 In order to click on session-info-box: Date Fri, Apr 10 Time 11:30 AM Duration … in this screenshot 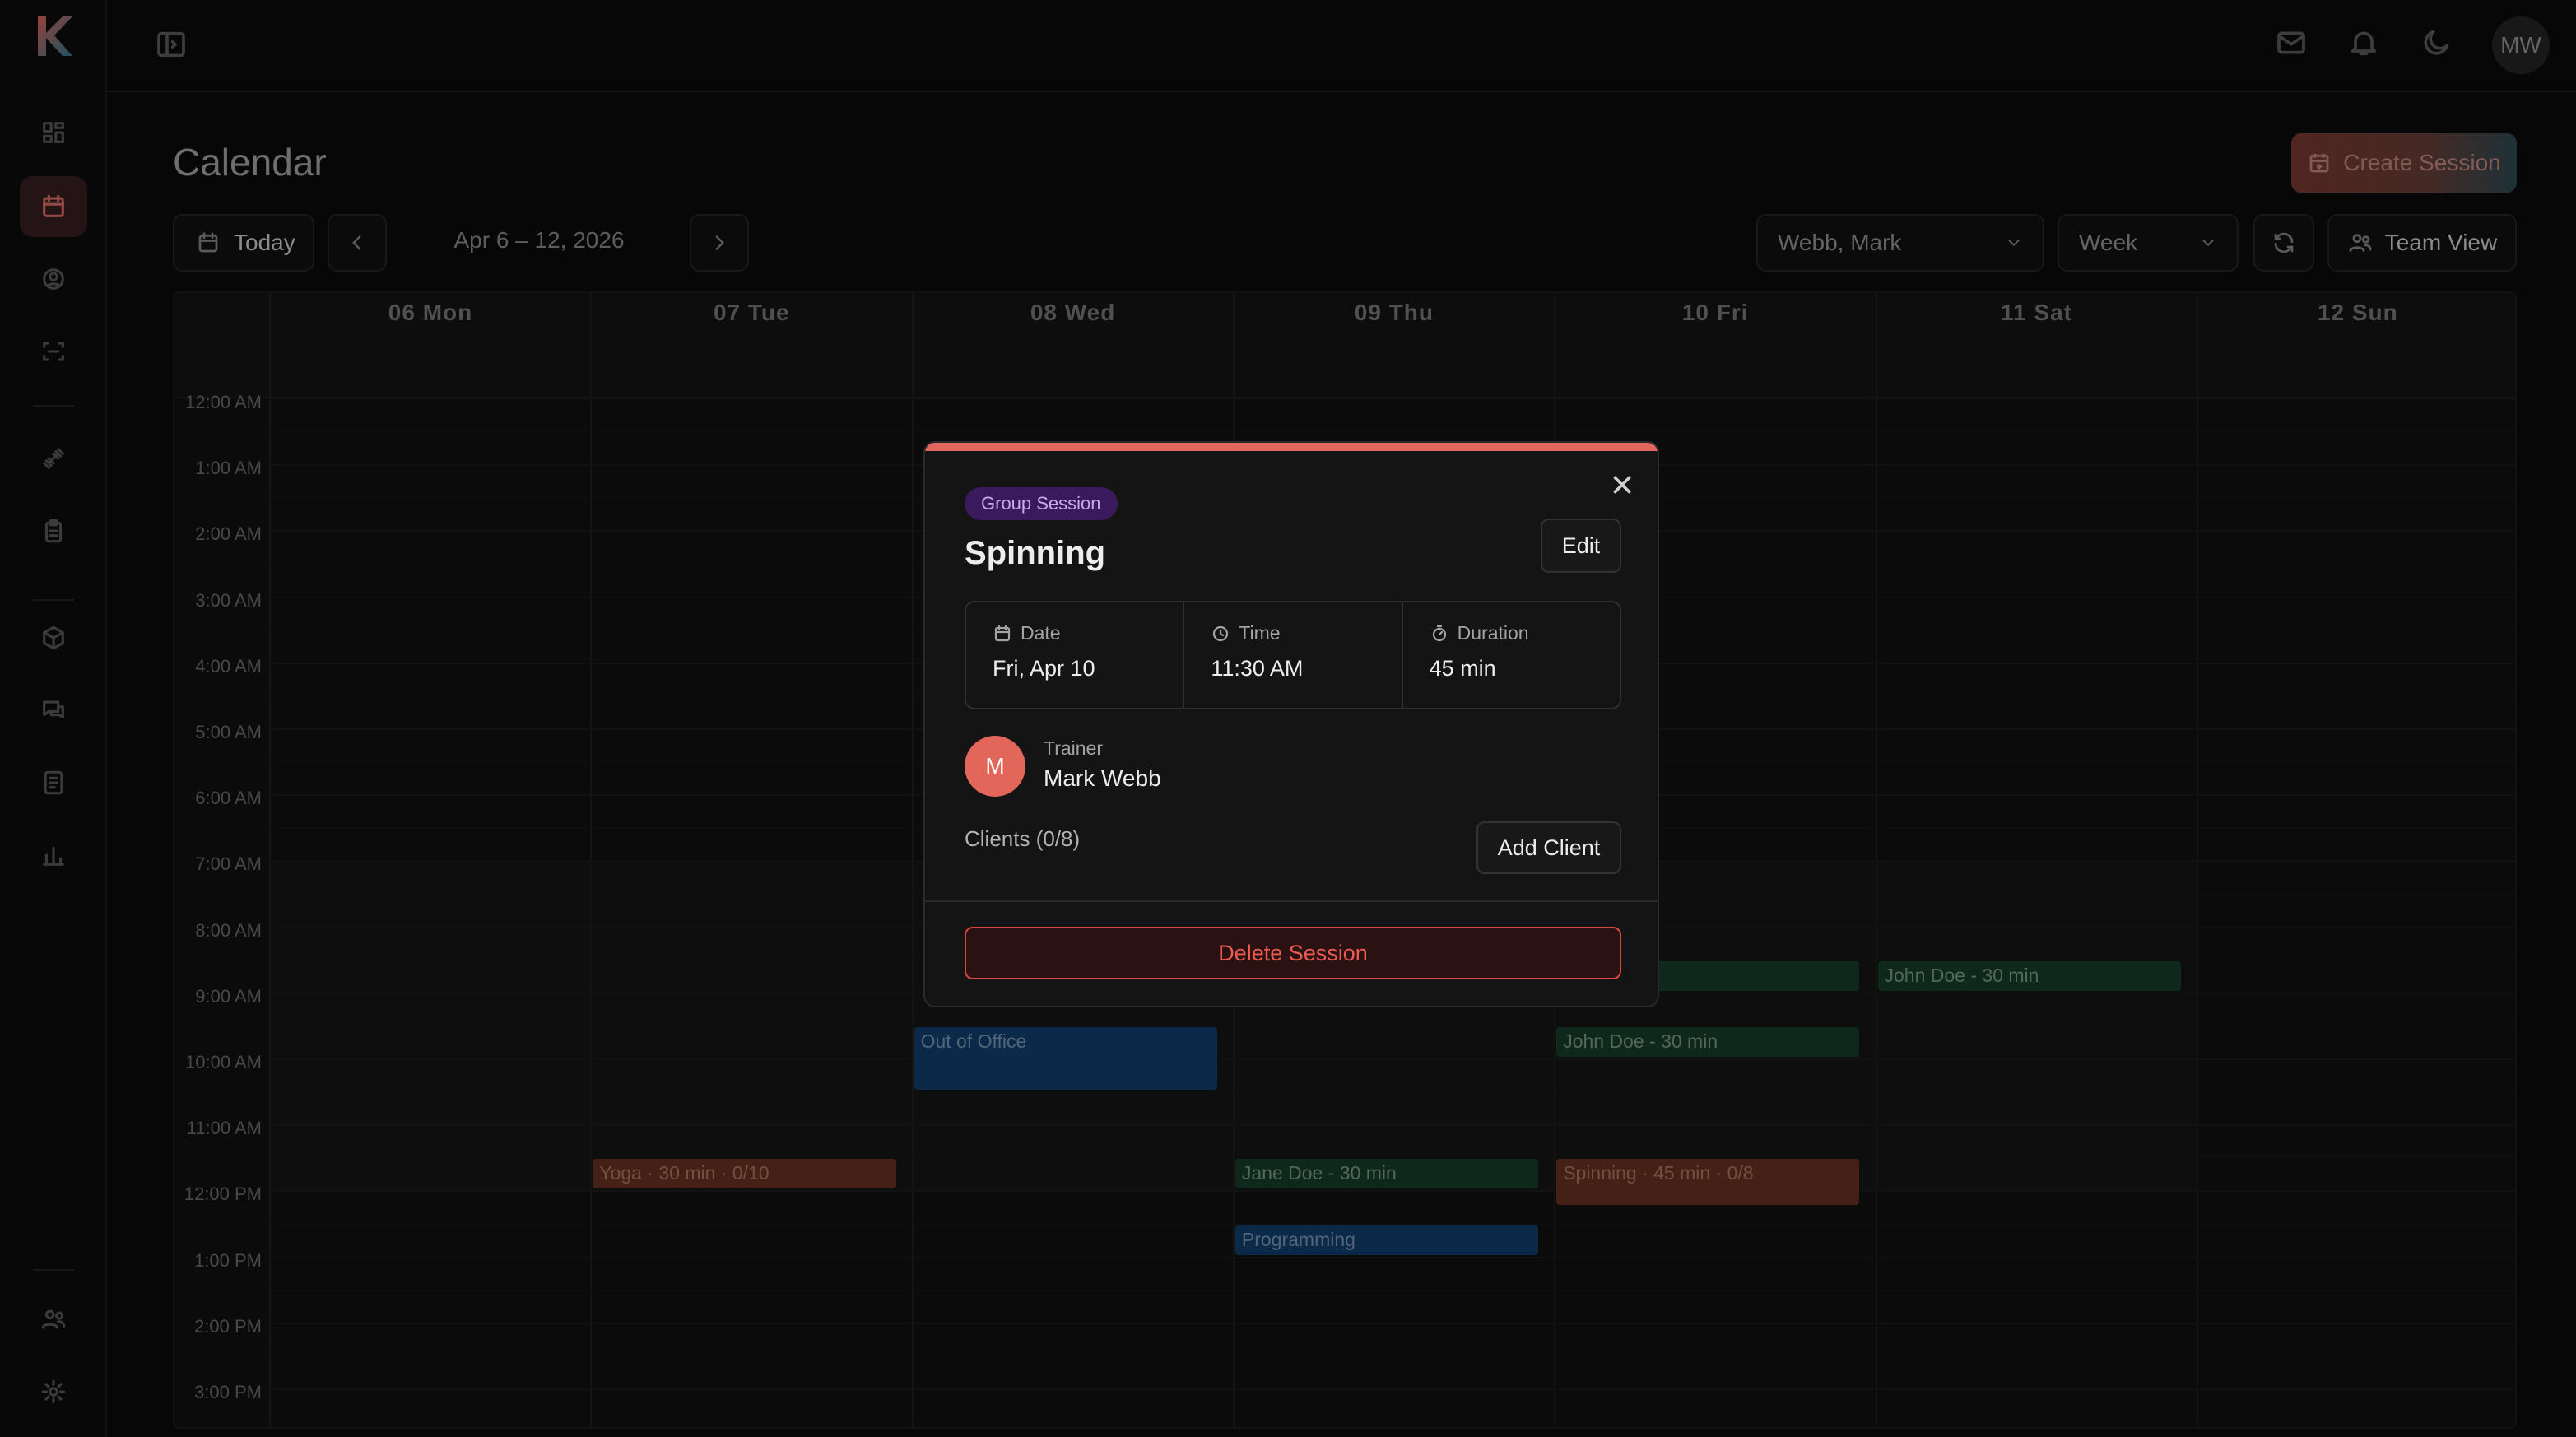, I will do `click(1293, 655)`.